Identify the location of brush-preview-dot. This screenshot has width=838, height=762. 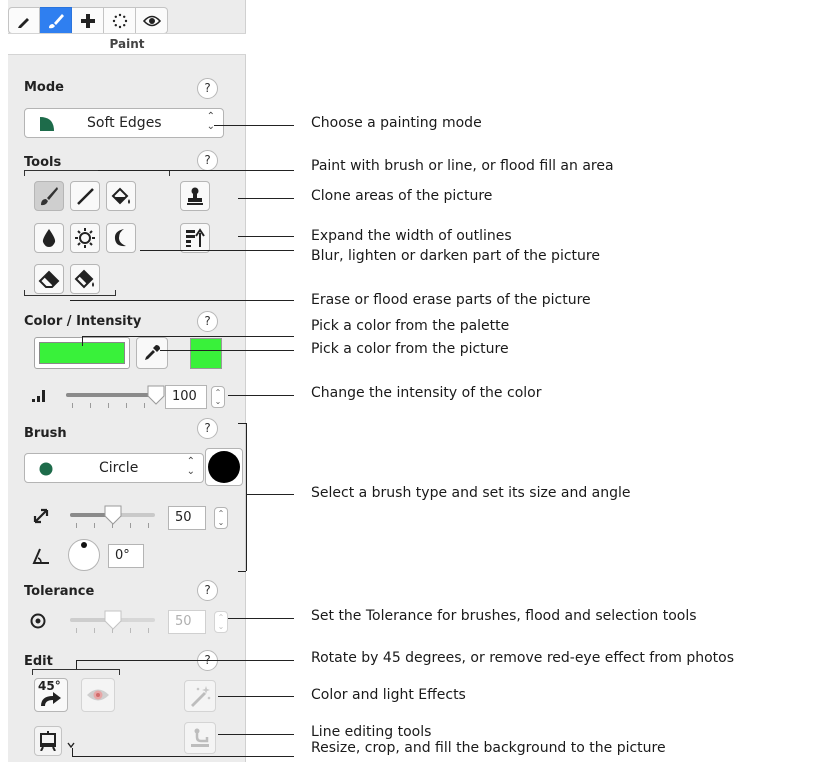
(224, 467).